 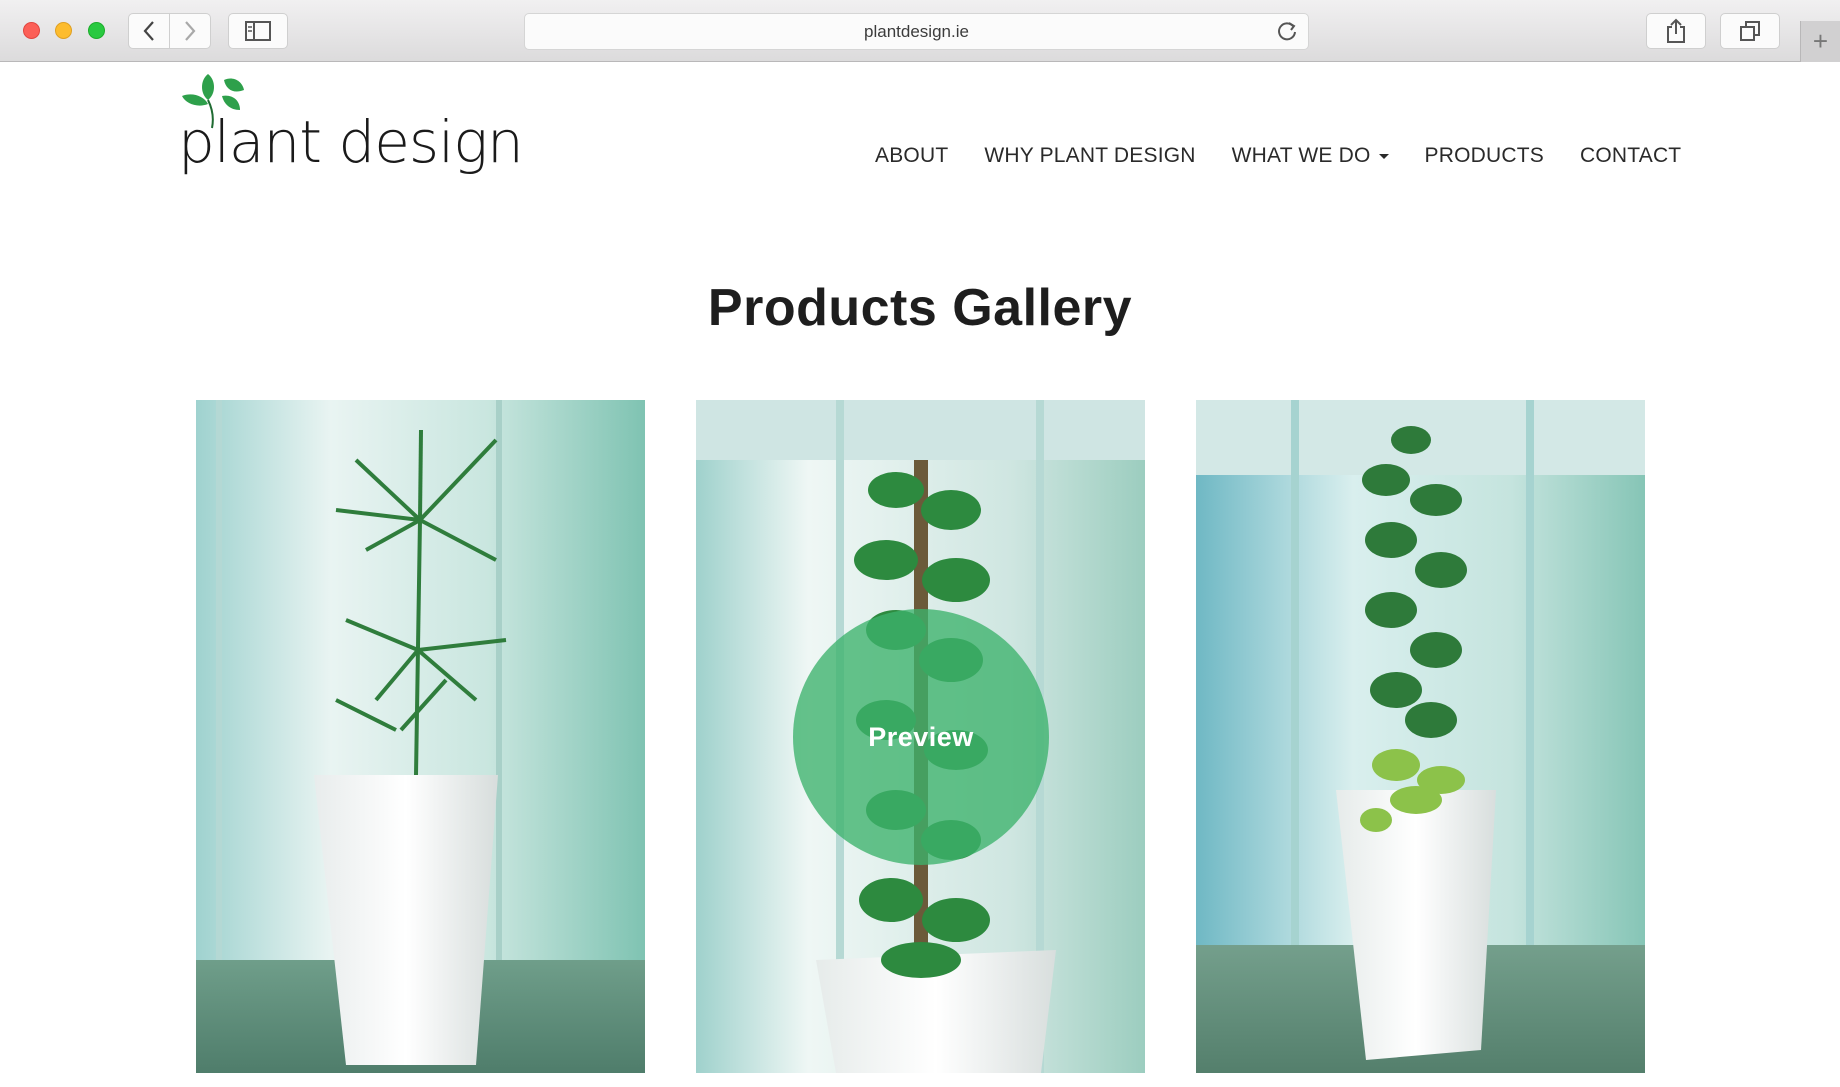 I want to click on tabs-icon, so click(x=1750, y=31).